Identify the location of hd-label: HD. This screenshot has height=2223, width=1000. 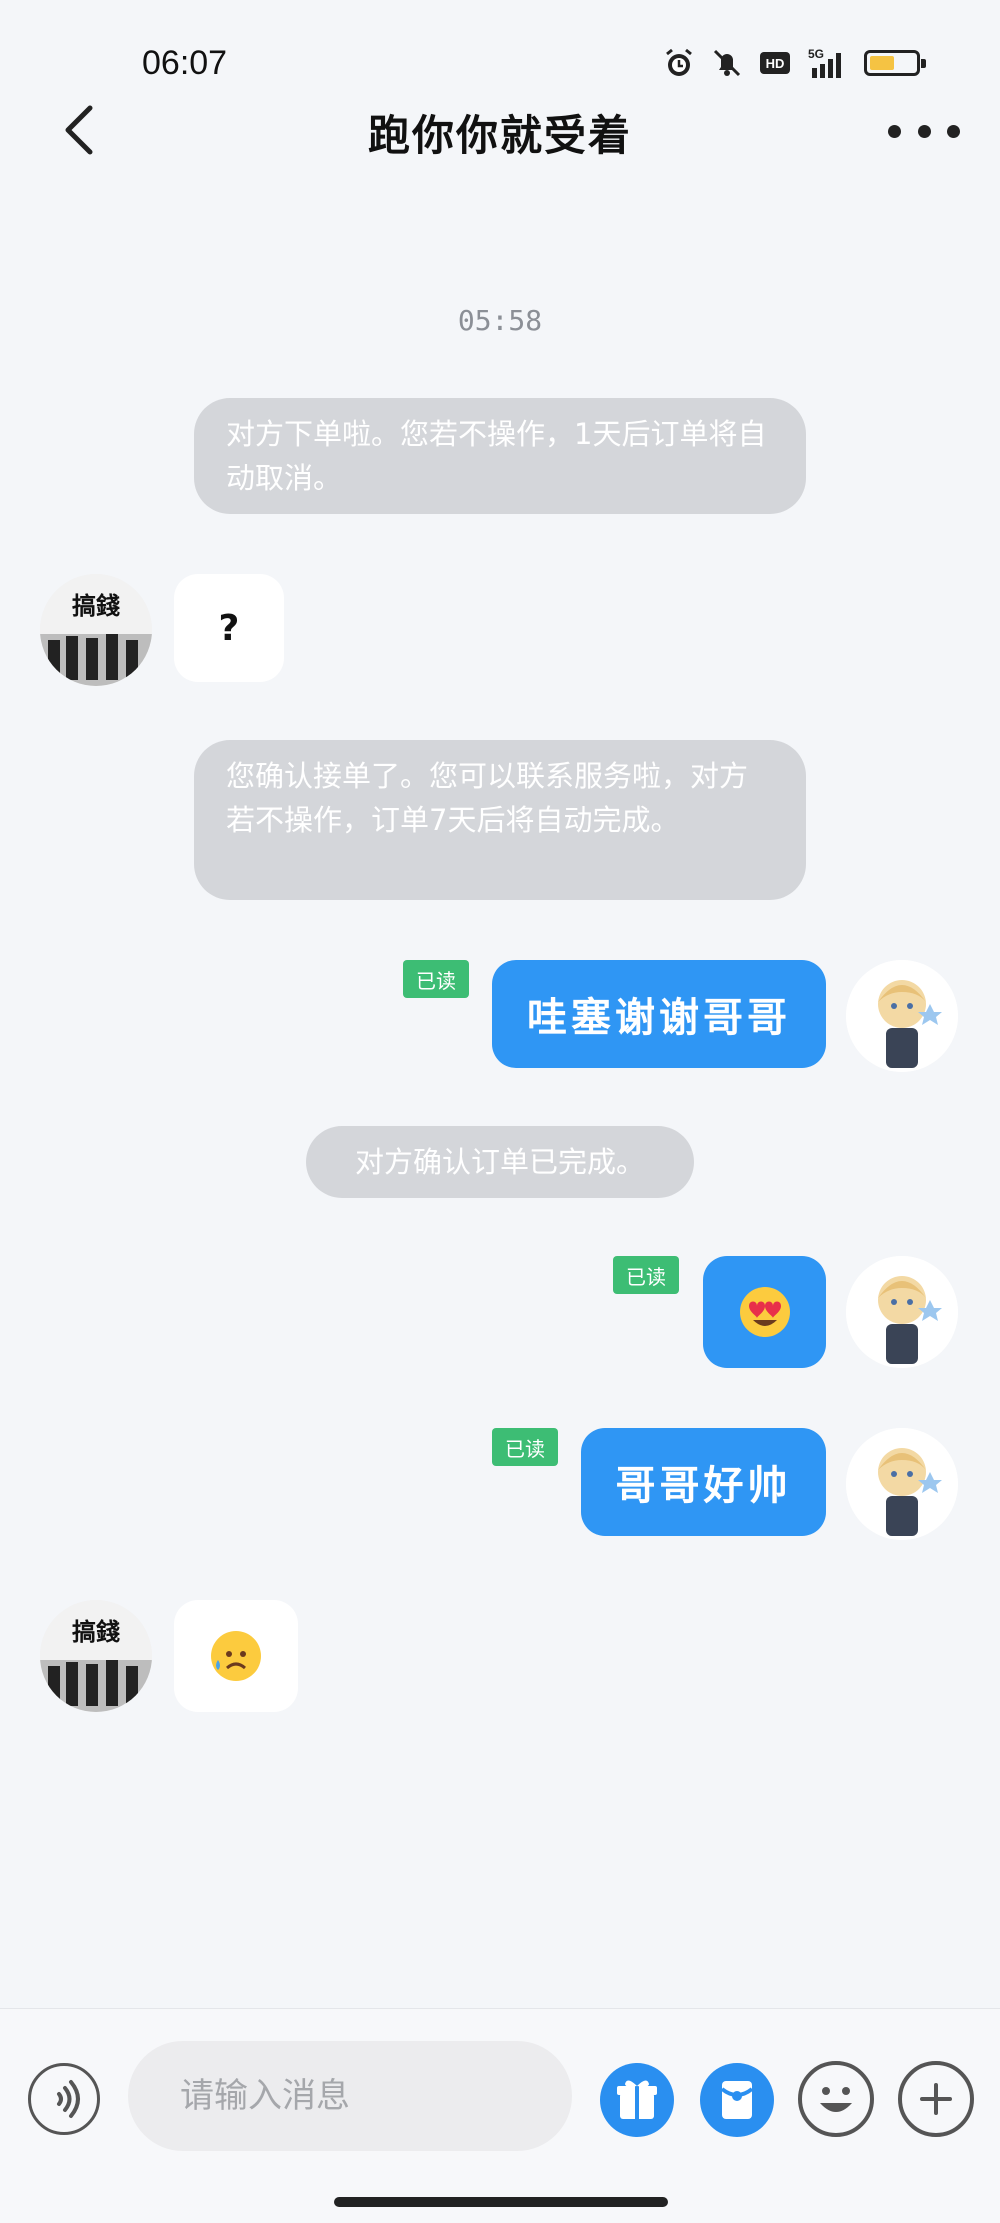
(775, 63).